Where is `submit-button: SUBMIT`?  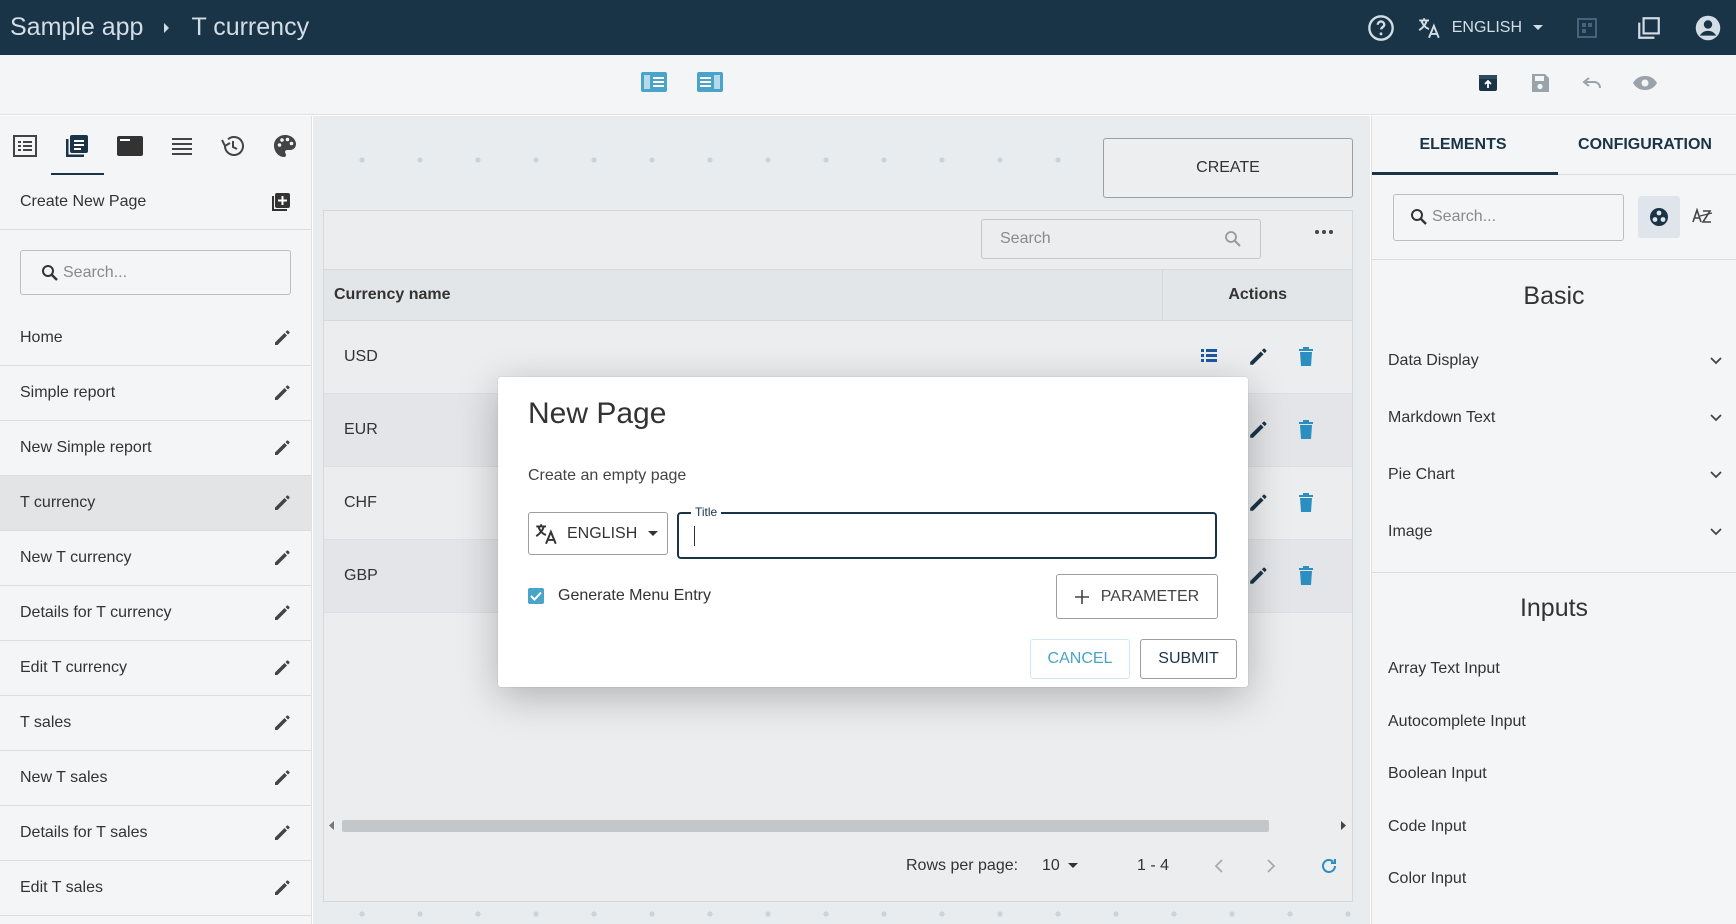 submit-button: SUBMIT is located at coordinates (1188, 659).